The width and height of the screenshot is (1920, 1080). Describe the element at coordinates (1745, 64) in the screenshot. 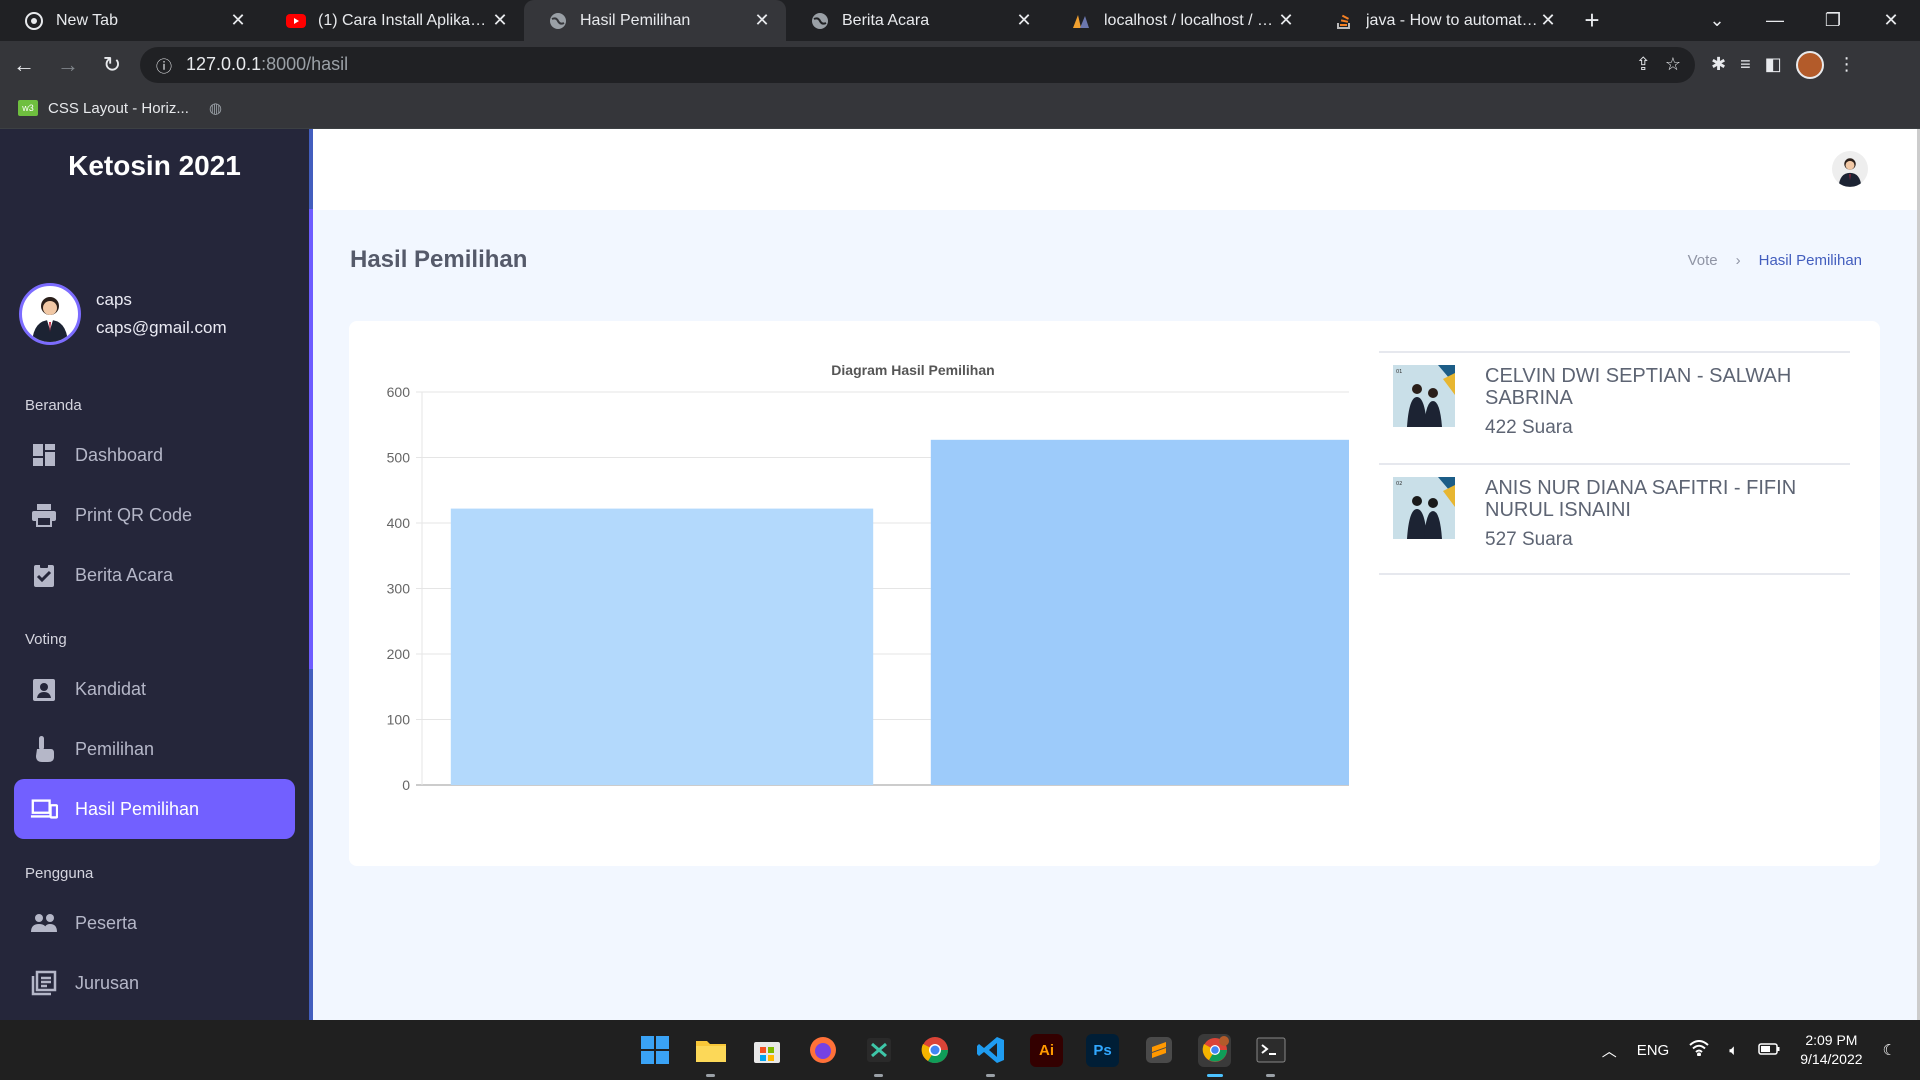

I see `media-control-icon: ≡` at that location.